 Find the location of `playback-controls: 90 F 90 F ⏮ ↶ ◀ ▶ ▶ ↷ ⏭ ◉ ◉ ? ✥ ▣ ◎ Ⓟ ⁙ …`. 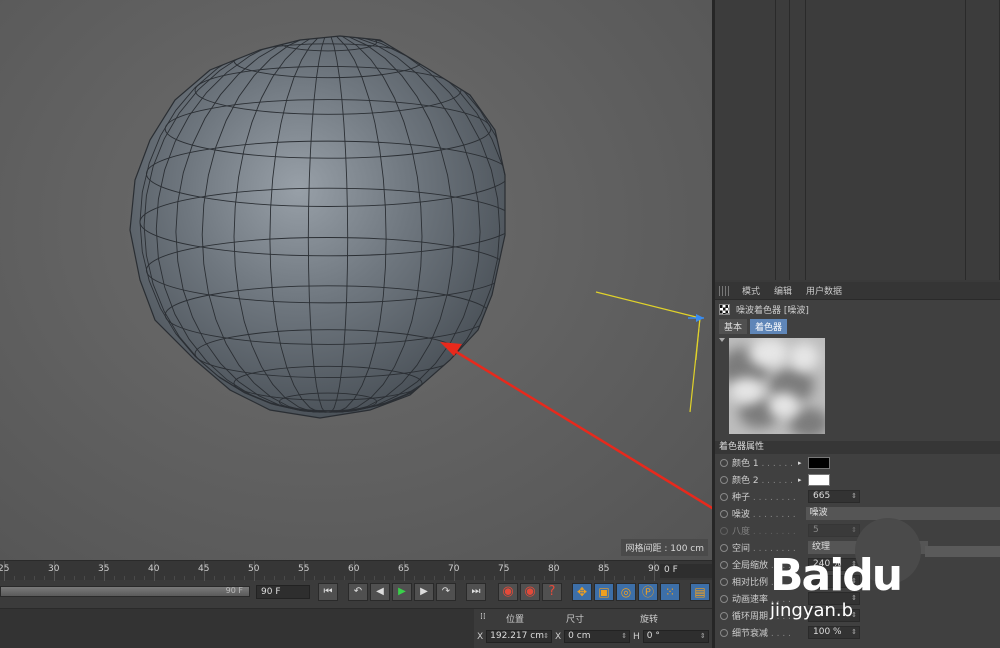

playback-controls: 90 F 90 F ⏮ ↶ ◀ ▶ ▶ ↷ ⏭ ◉ ◉ ? ✥ ▣ ◎ Ⓟ ⁙ … is located at coordinates (356, 592).